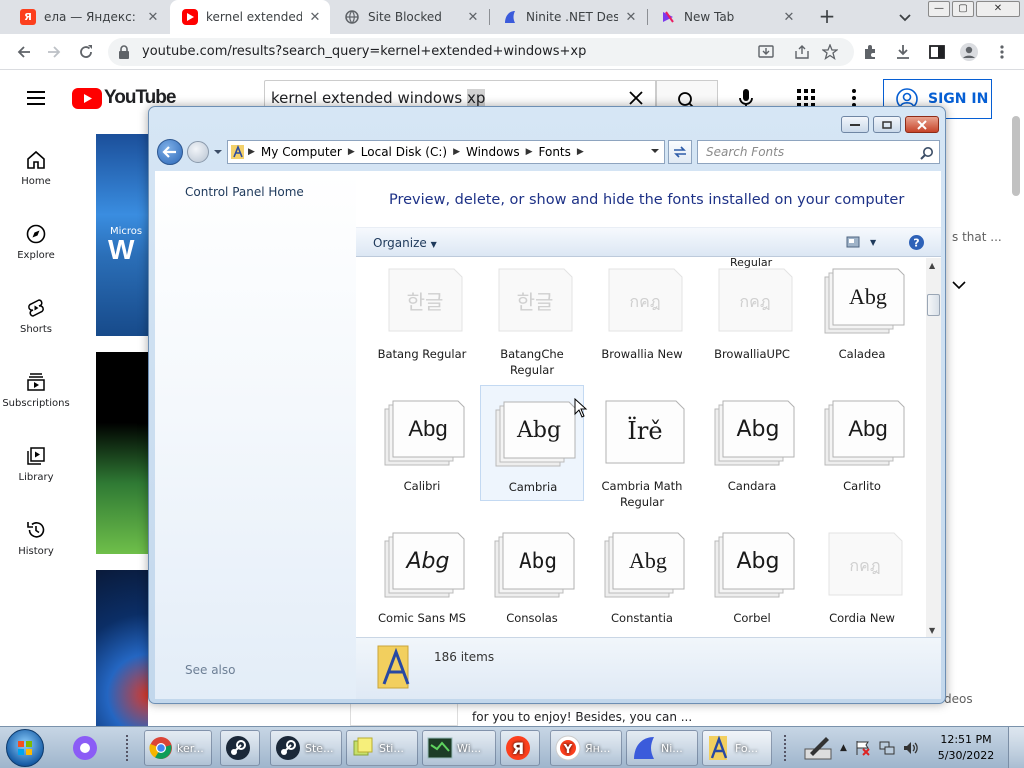 This screenshot has height=768, width=1024. What do you see at coordinates (122, 235) in the screenshot?
I see `video-thumbnail: Micros W` at bounding box center [122, 235].